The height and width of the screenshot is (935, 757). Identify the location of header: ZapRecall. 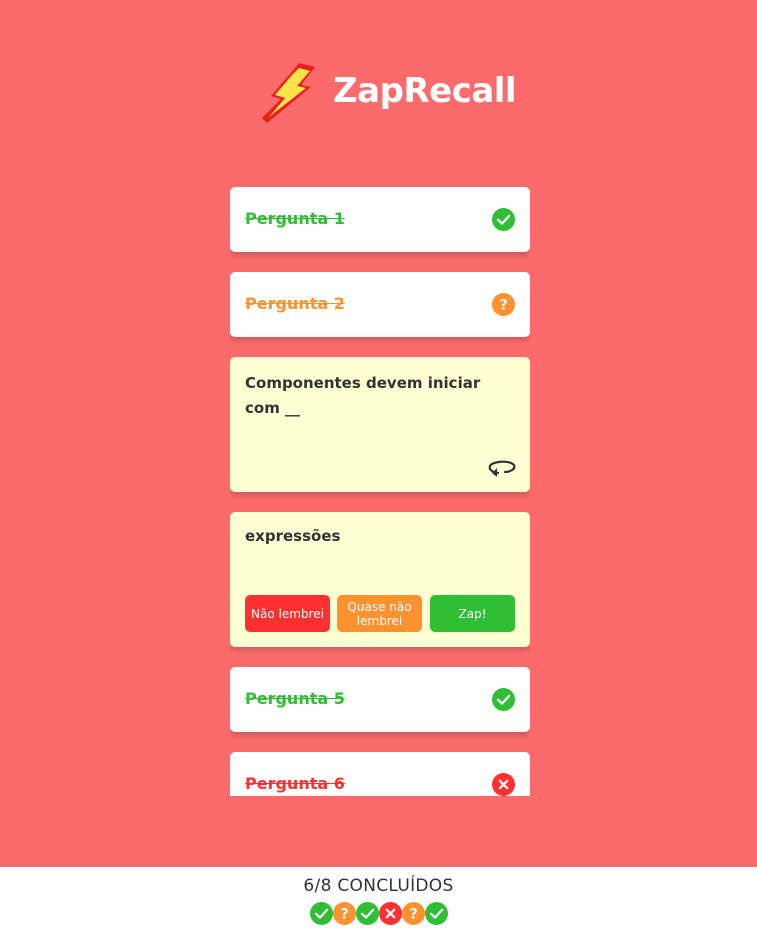
(378, 94).